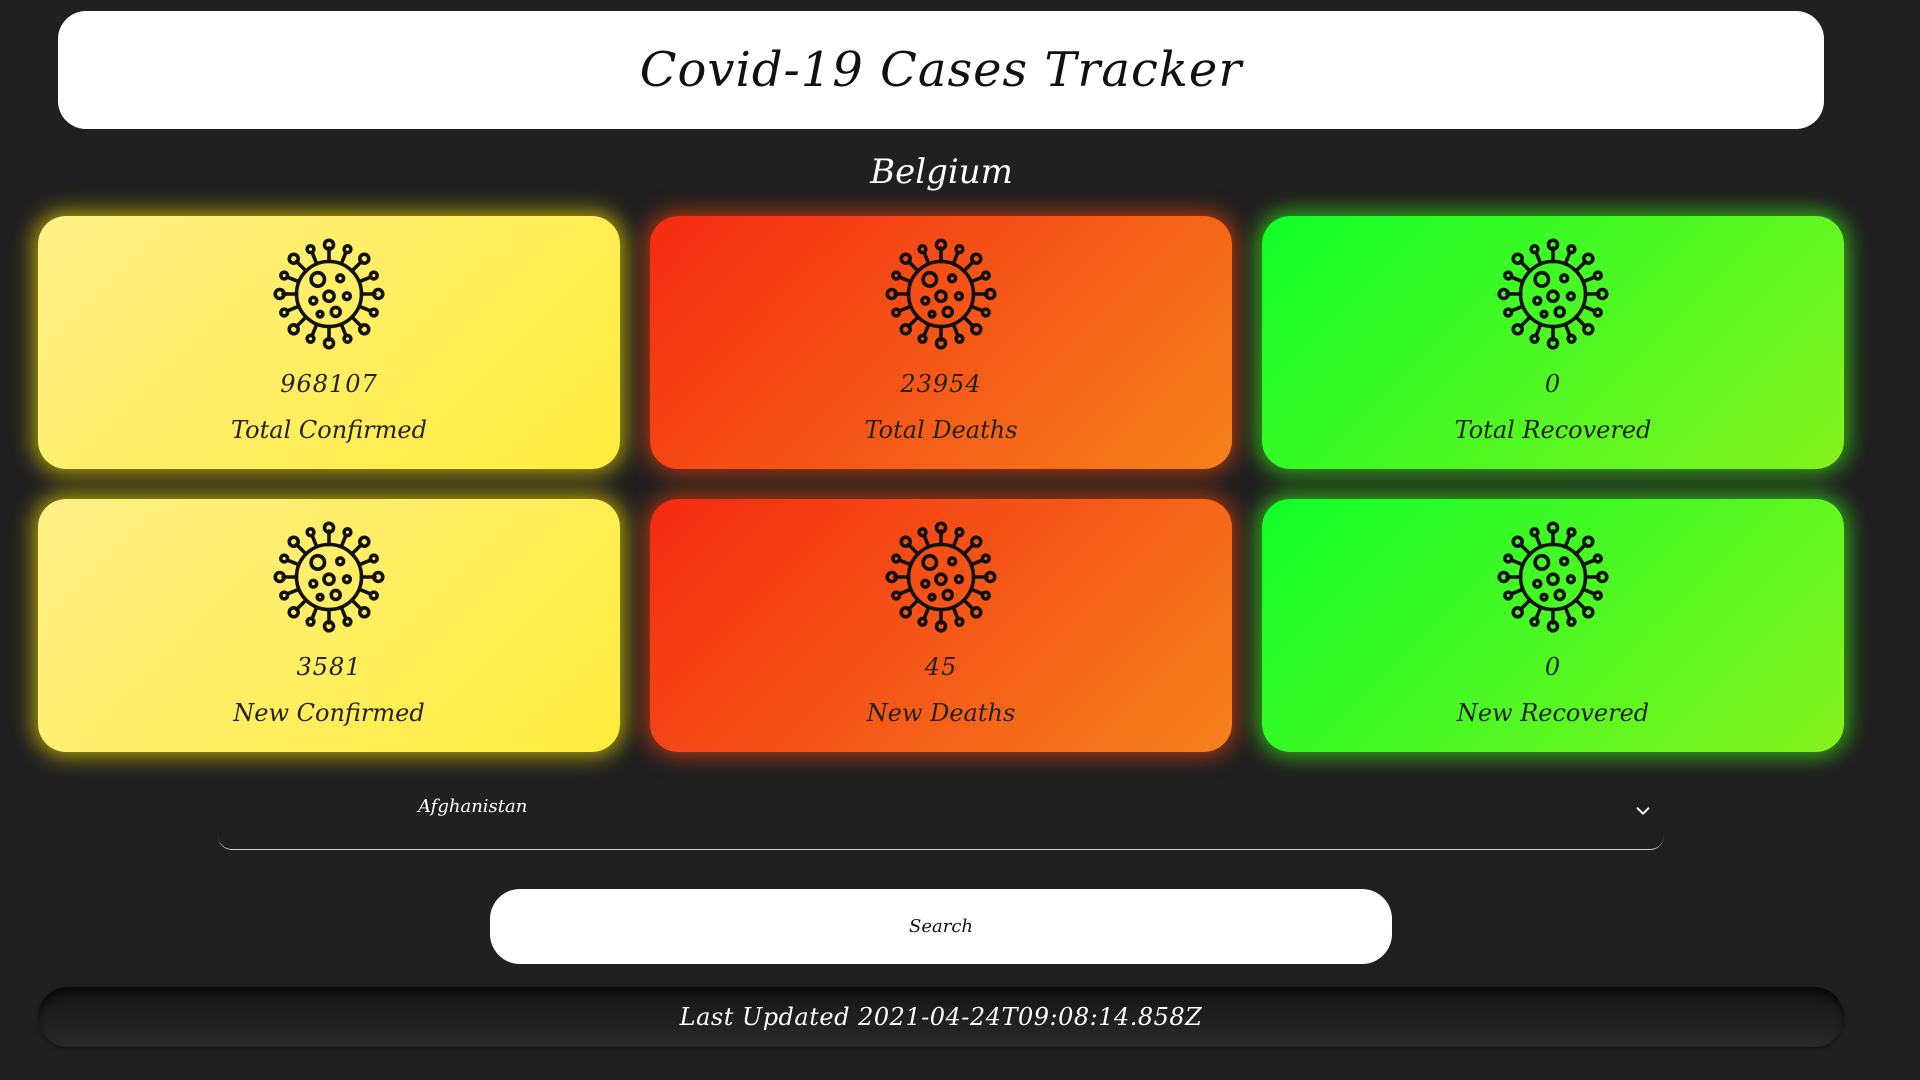 This screenshot has width=1920, height=1080. I want to click on card-label: Total Deaths, so click(941, 430).